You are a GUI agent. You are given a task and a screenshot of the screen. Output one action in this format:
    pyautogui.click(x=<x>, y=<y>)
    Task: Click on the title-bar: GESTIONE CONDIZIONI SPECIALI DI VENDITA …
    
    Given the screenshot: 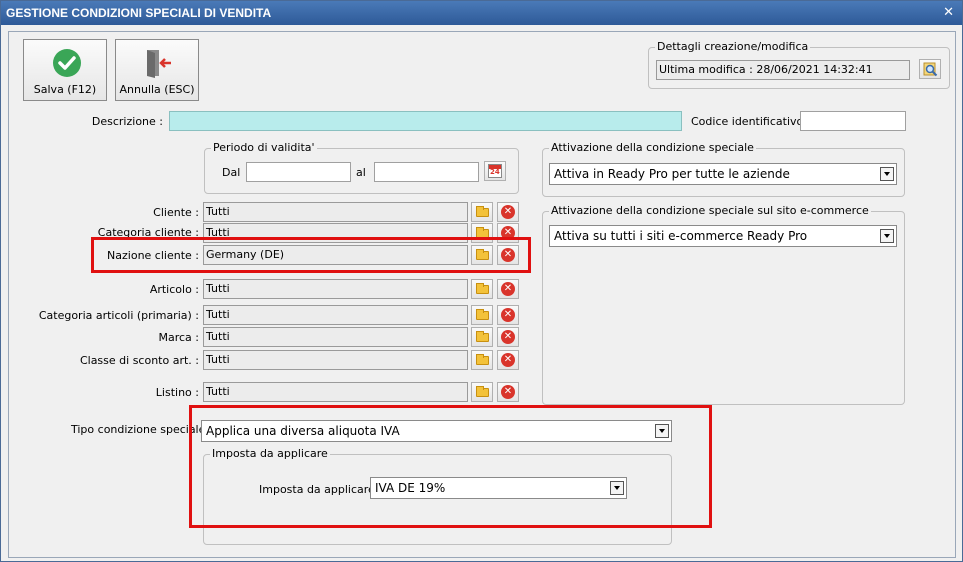 What is the action you would take?
    pyautogui.click(x=481, y=13)
    